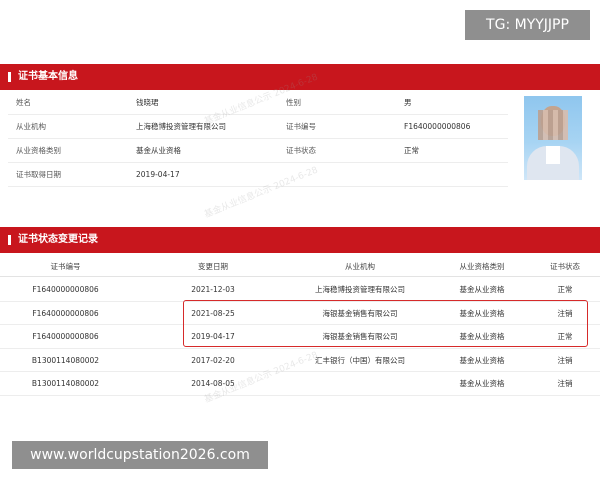 This screenshot has height=480, width=600. I want to click on col-cert-number: 证书编号, so click(65, 266).